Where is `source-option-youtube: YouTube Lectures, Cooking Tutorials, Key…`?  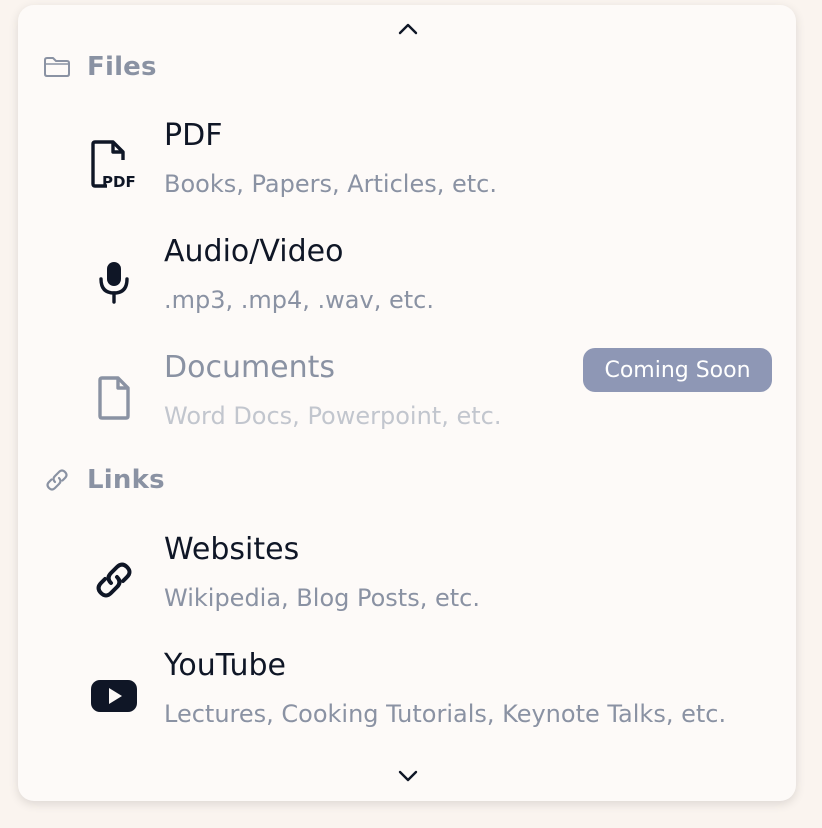
source-option-youtube: YouTube Lectures, Cooking Tutorials, Key… is located at coordinates (438, 698).